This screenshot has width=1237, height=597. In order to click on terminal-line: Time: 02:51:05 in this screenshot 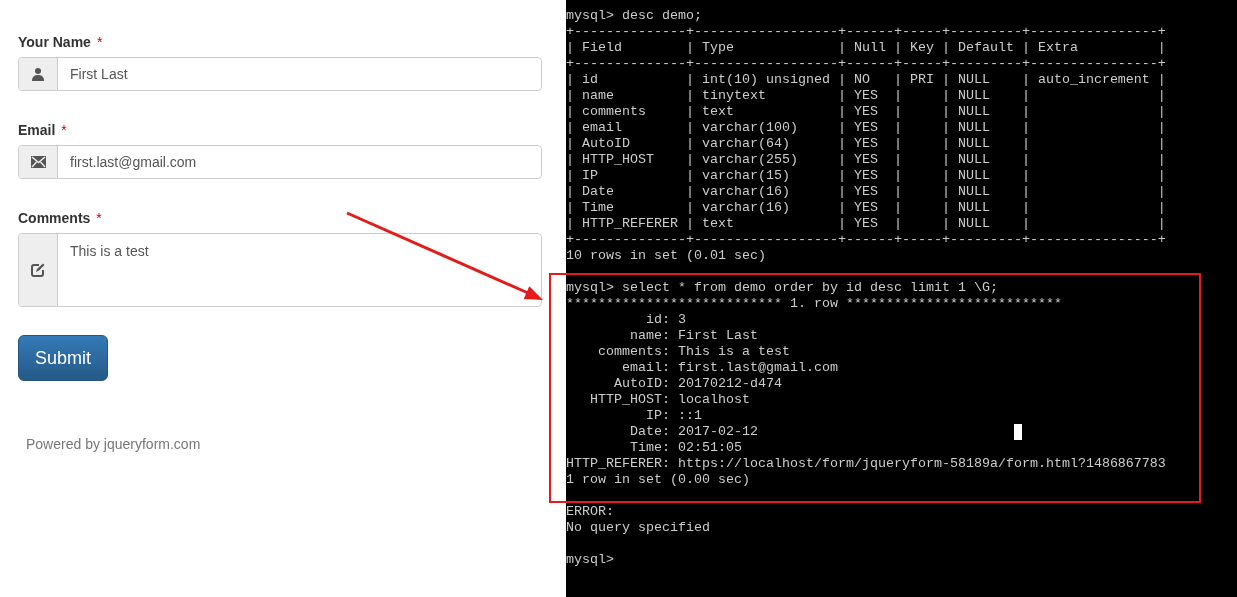, I will do `click(685, 448)`.